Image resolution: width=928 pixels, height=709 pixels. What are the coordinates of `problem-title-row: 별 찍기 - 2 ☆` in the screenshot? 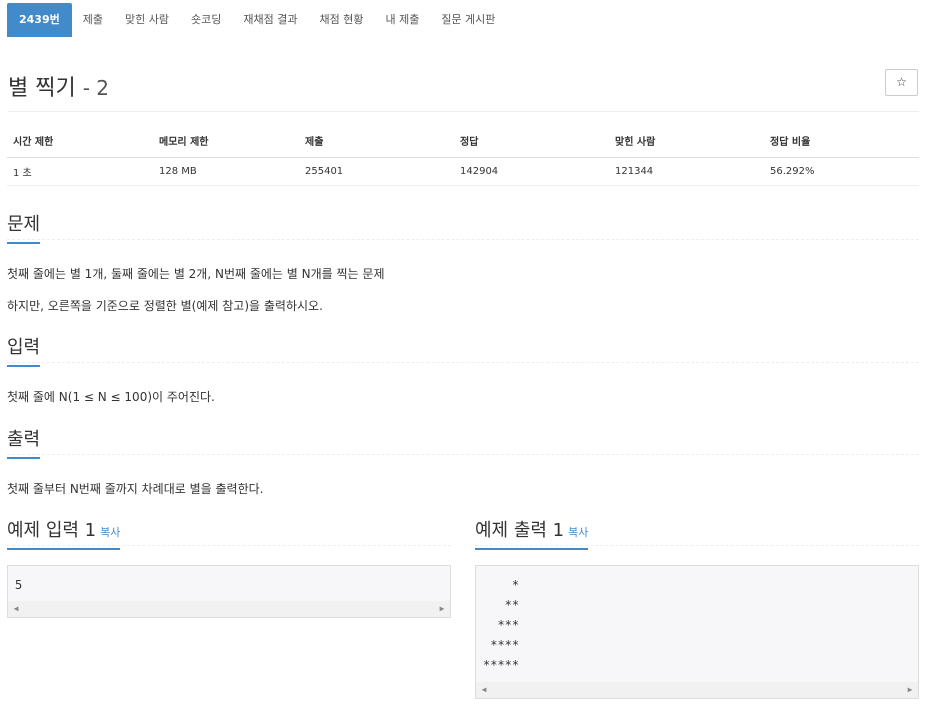 It's located at (463, 87).